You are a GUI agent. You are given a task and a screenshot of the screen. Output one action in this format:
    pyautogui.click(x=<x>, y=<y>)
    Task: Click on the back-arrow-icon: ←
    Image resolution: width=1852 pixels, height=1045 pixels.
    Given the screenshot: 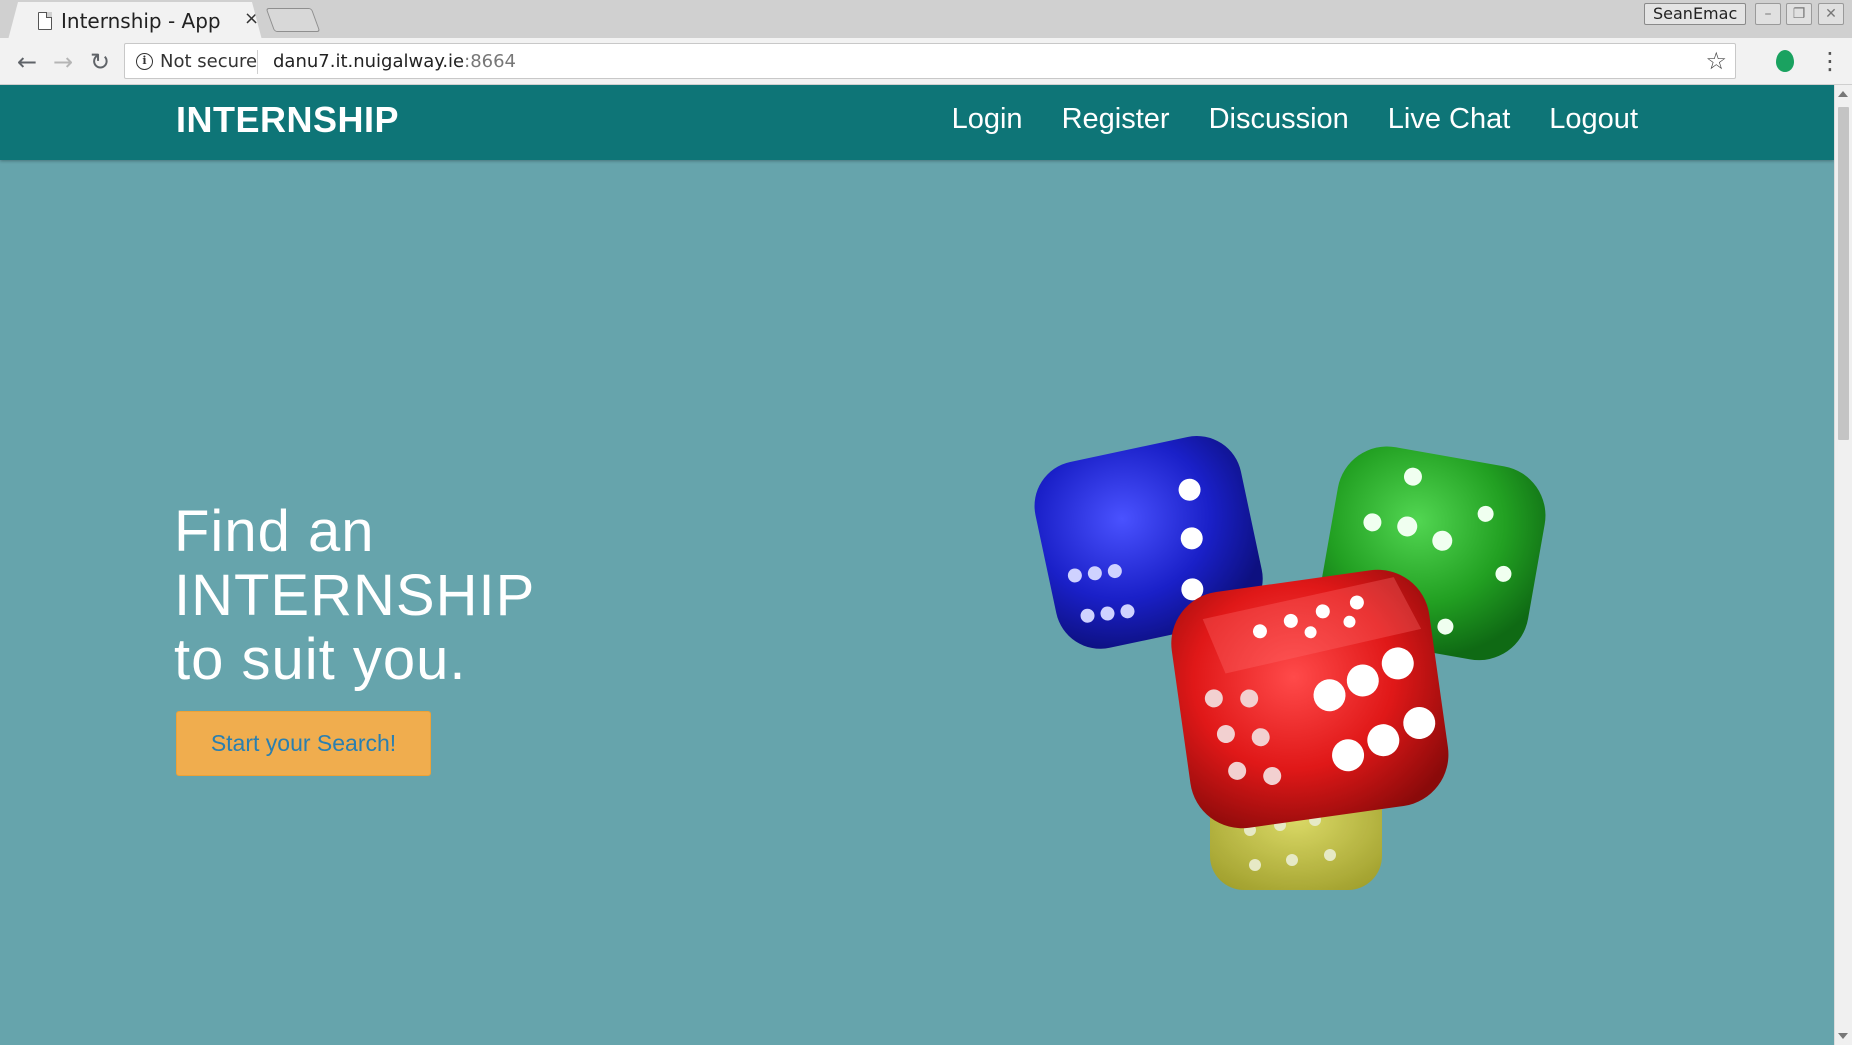 What is the action you would take?
    pyautogui.click(x=27, y=62)
    